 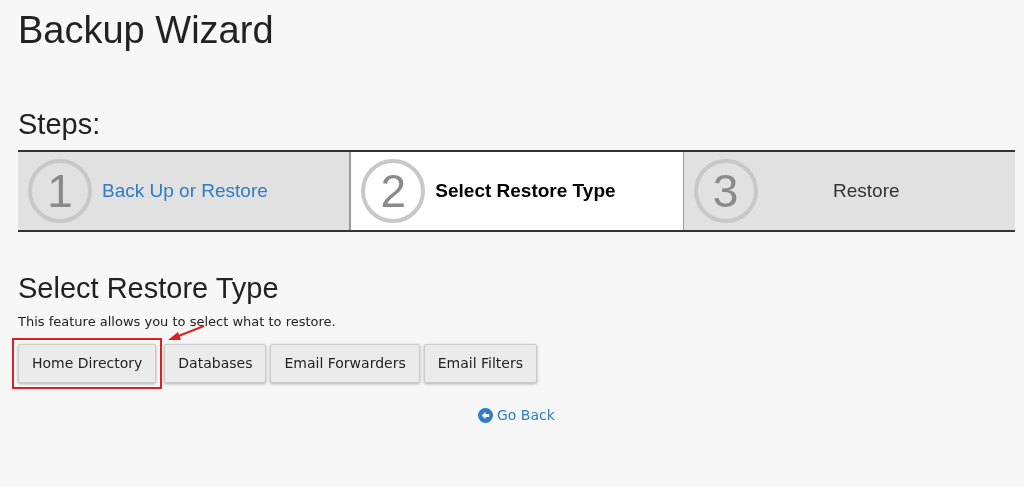 I want to click on description: This feature allows you to select what to restore., so click(x=177, y=322).